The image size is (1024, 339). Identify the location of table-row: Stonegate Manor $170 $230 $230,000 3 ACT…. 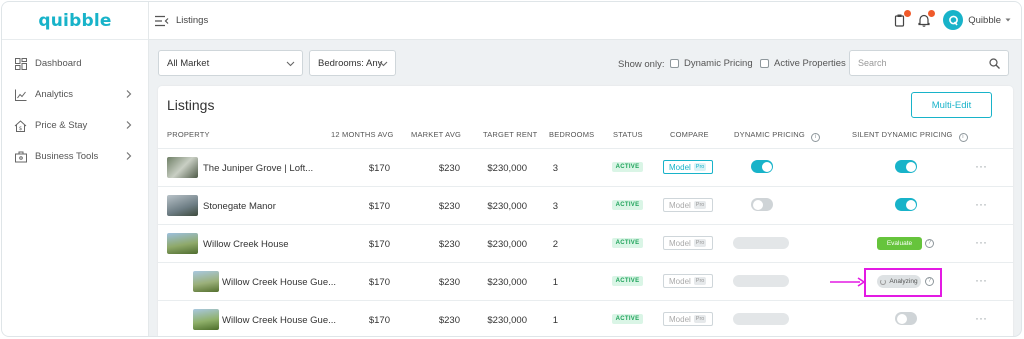
(585, 205).